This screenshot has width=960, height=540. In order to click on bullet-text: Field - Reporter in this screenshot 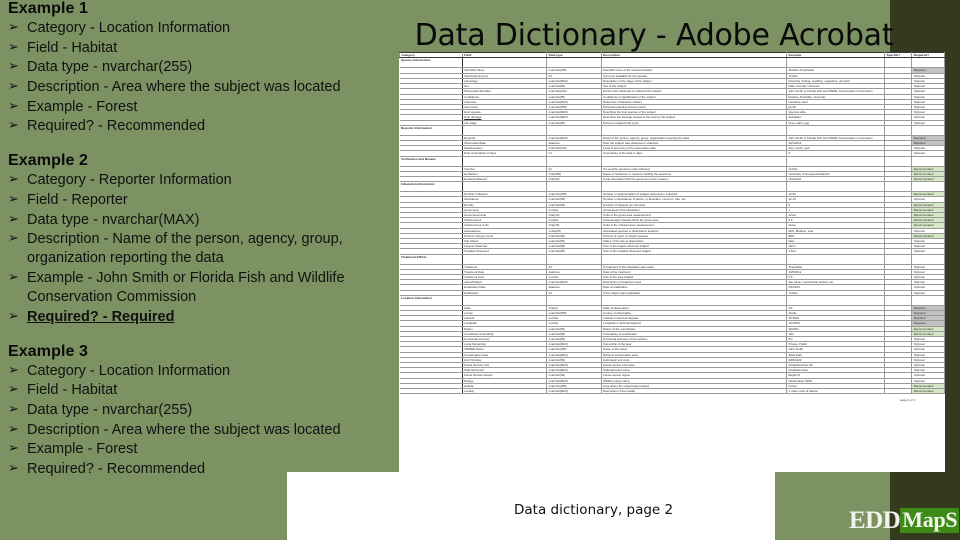, I will do `click(77, 199)`.